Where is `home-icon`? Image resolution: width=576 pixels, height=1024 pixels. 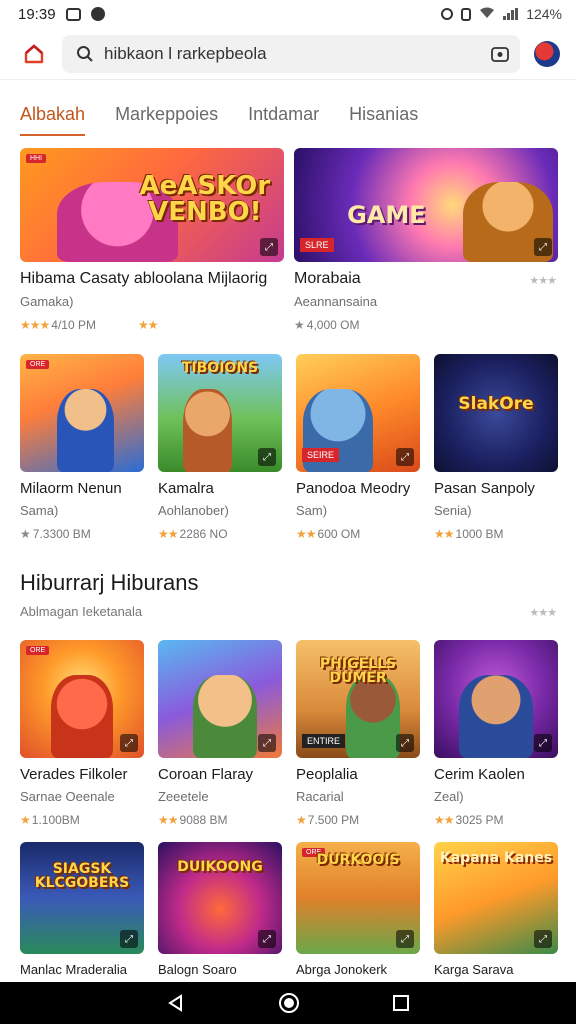
home-icon is located at coordinates (34, 53).